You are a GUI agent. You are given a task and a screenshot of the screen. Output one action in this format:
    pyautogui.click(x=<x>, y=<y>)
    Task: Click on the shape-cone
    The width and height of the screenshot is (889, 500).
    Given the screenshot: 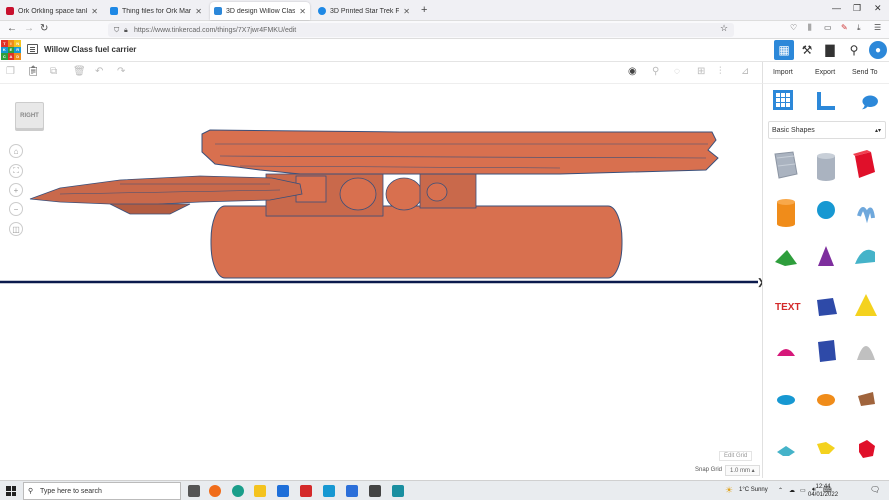 What is the action you would take?
    pyautogui.click(x=826, y=256)
    